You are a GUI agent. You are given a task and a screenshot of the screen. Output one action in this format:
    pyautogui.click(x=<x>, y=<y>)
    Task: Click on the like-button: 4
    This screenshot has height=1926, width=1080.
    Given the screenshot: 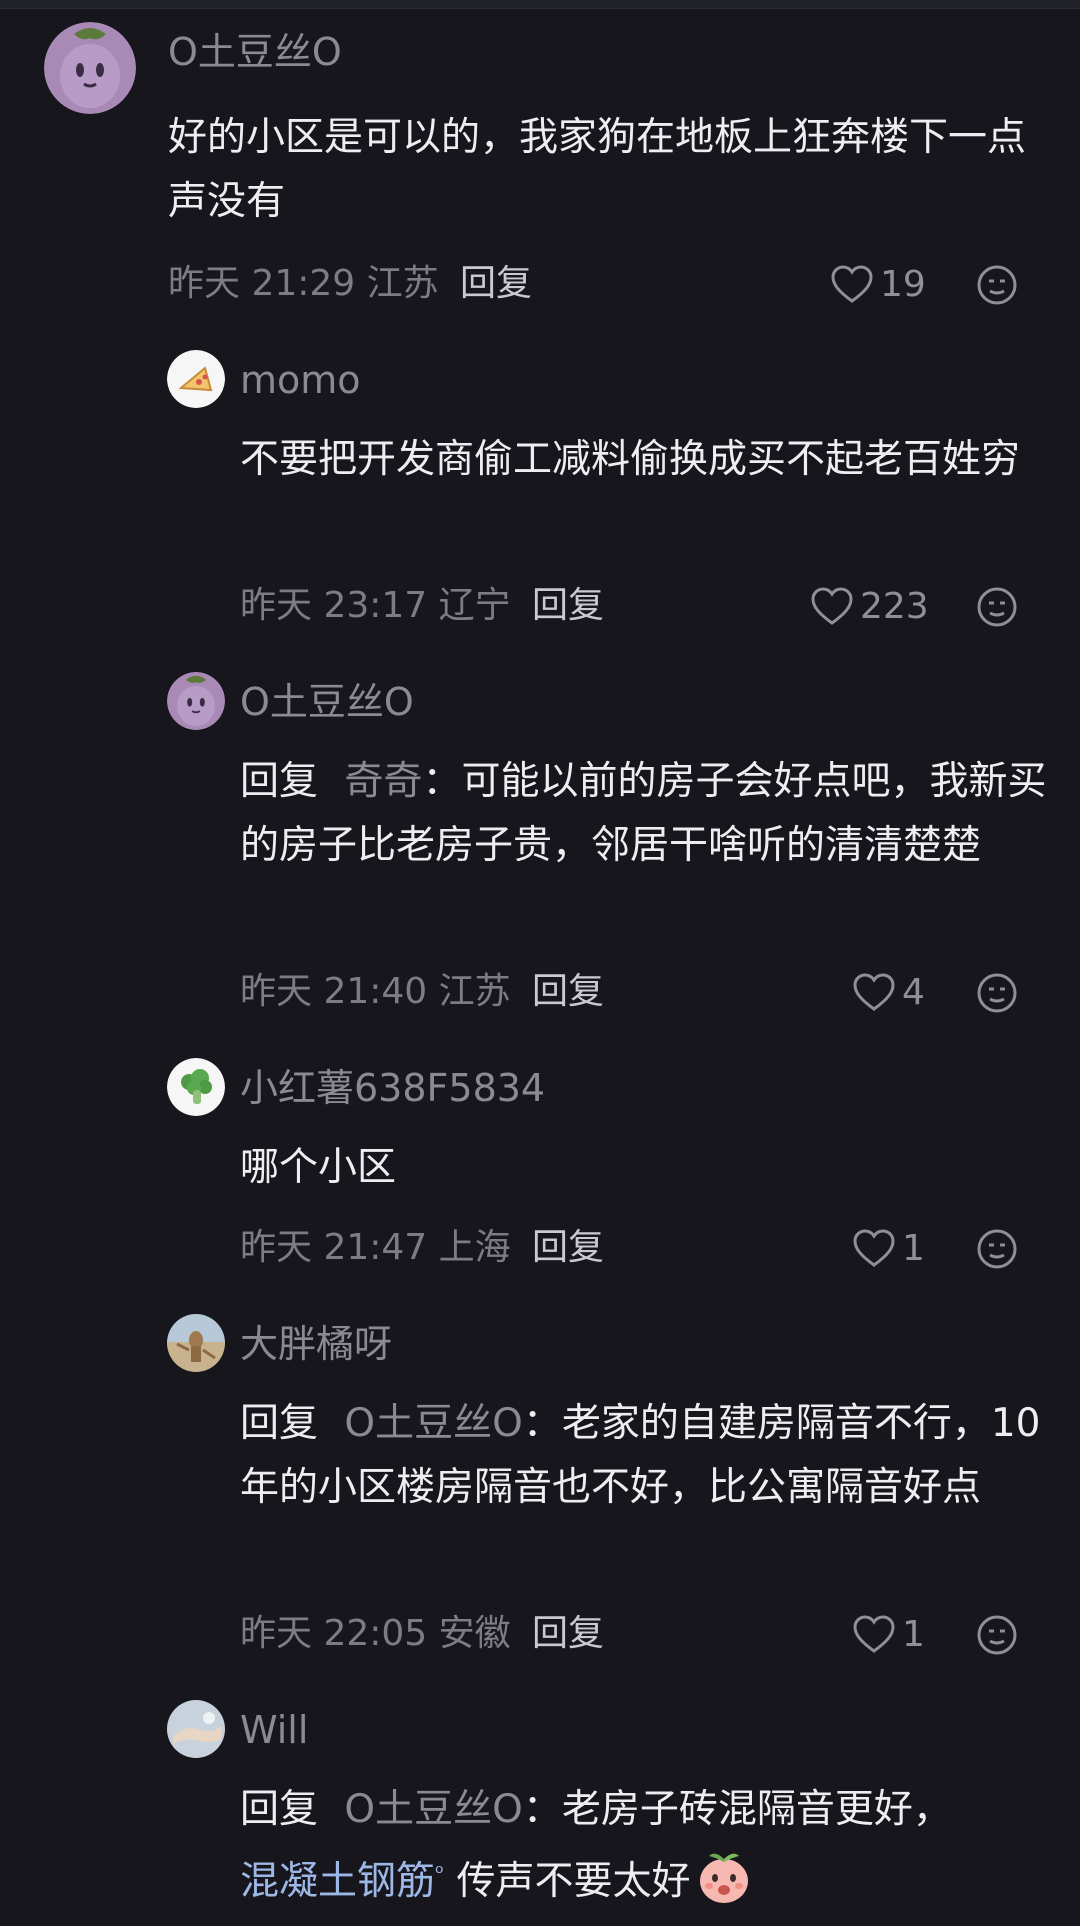 What is the action you would take?
    pyautogui.click(x=888, y=992)
    